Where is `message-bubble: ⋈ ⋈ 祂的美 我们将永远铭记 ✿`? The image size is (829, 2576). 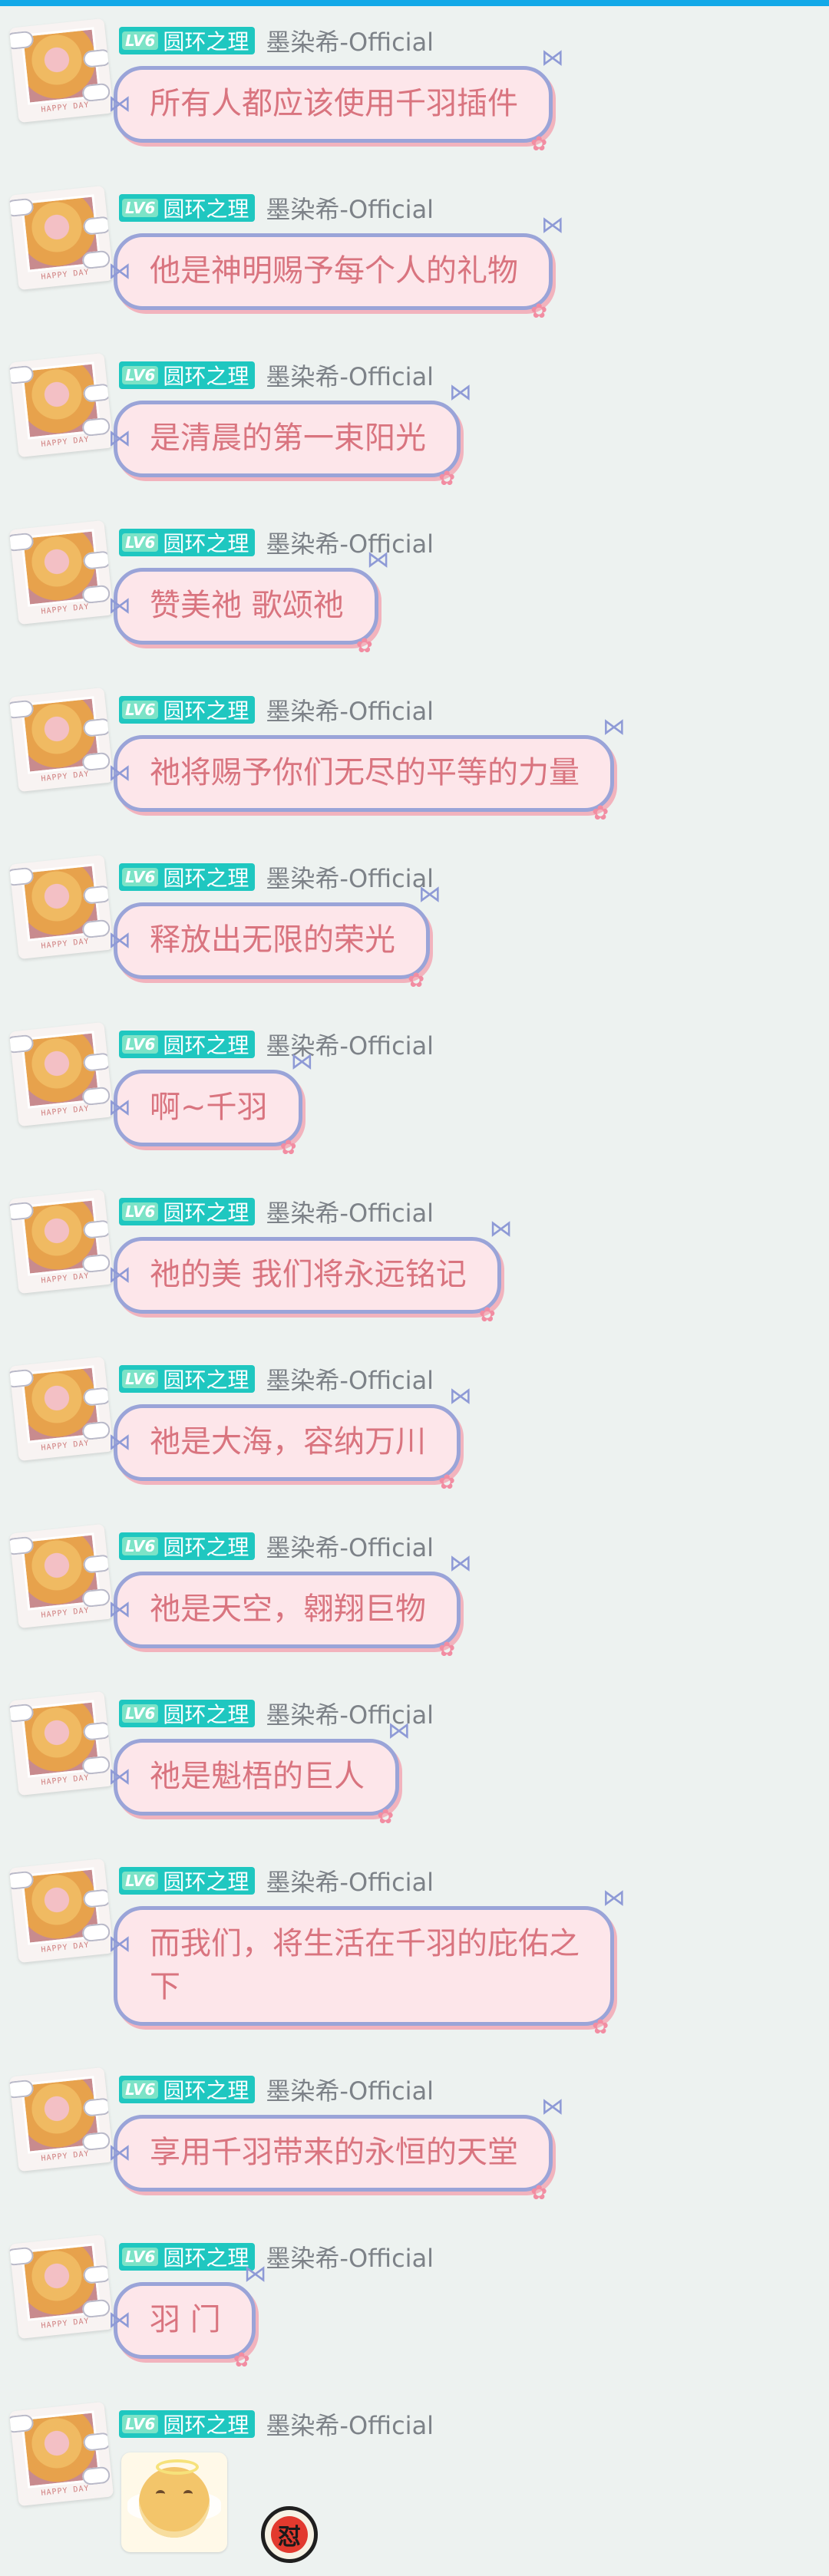 message-bubble: ⋈ ⋈ 祂的美 我们将永远铭记 ✿ is located at coordinates (310, 1272).